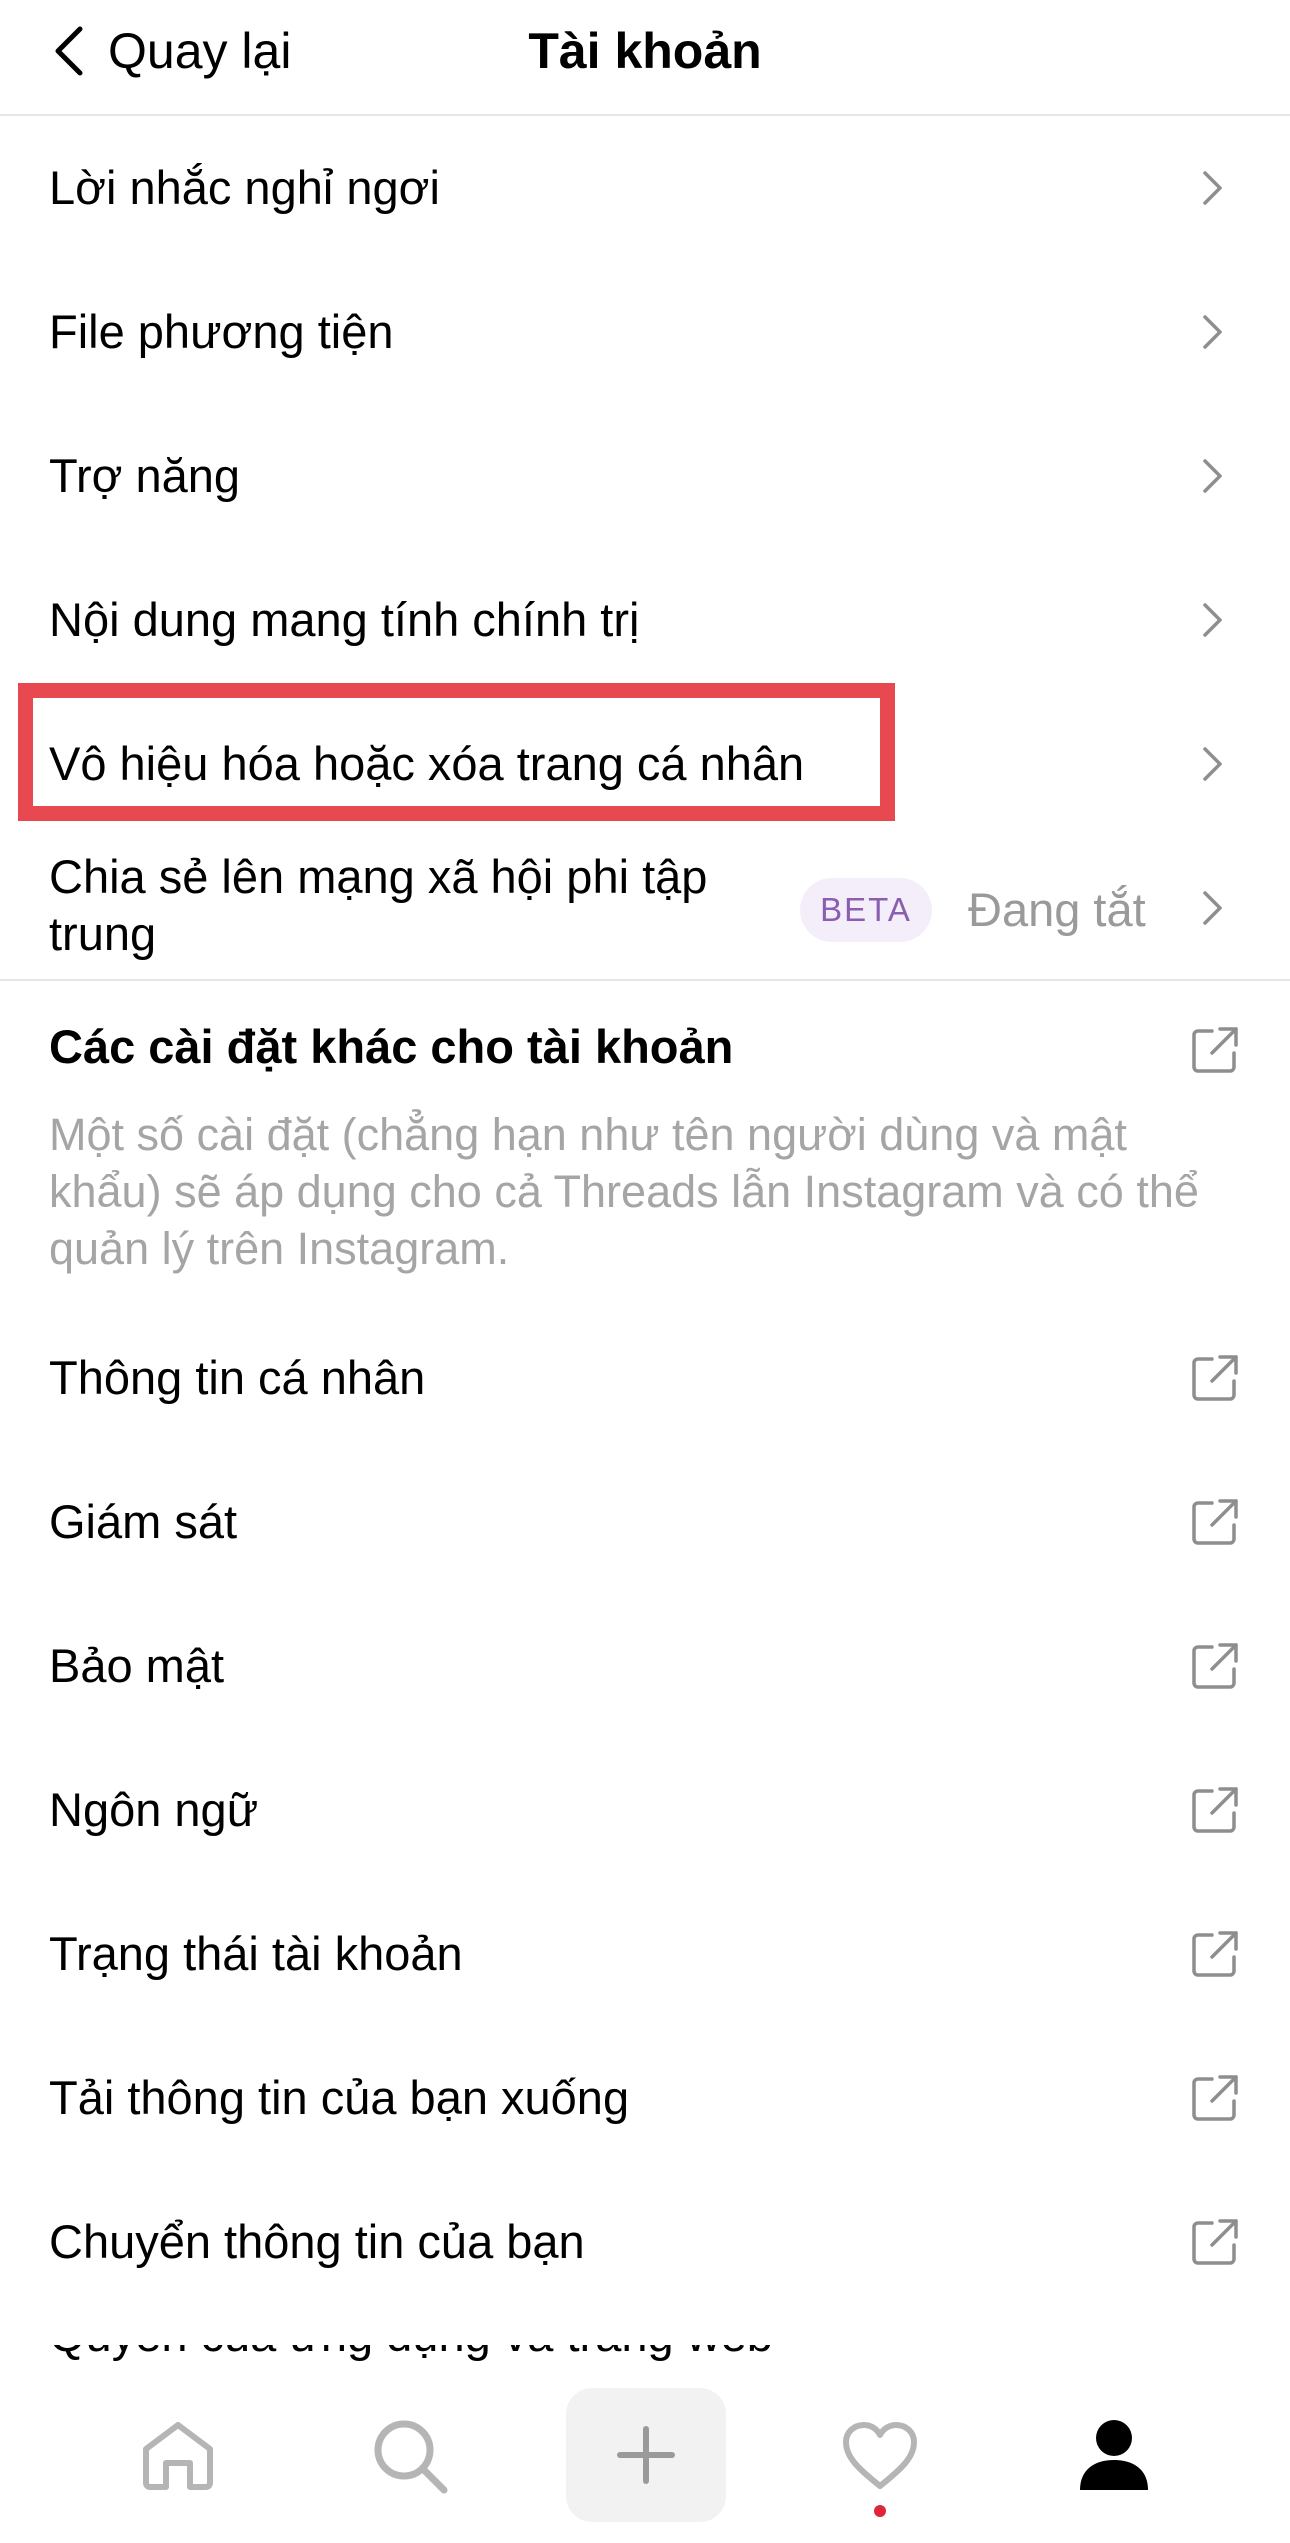 Image resolution: width=1290 pixels, height=2543 pixels. I want to click on tab-profile, so click(1114, 2455).